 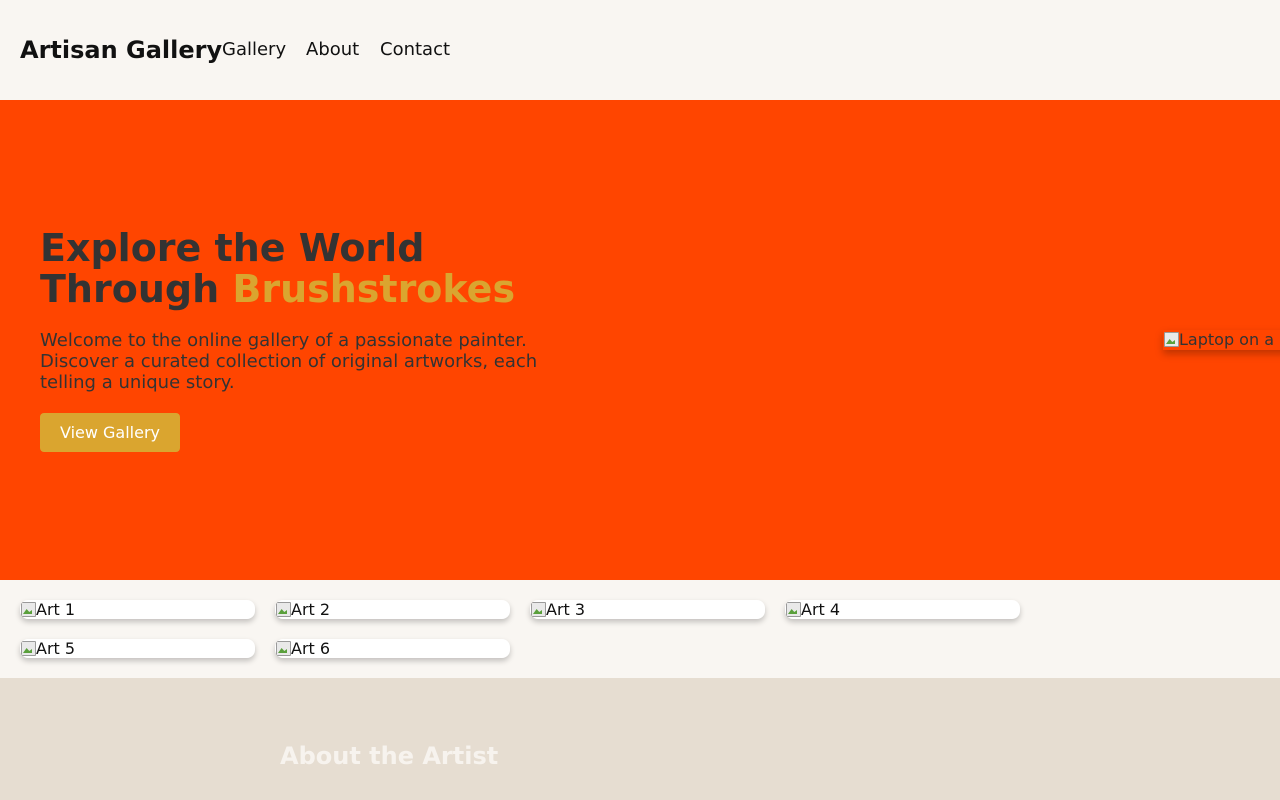 What do you see at coordinates (254, 50) in the screenshot?
I see `nav-link-gallery: Gallery` at bounding box center [254, 50].